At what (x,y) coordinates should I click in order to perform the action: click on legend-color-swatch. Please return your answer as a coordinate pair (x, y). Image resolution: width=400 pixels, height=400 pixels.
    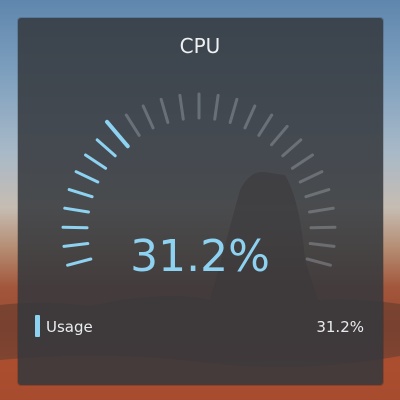
    Looking at the image, I should click on (37, 326).